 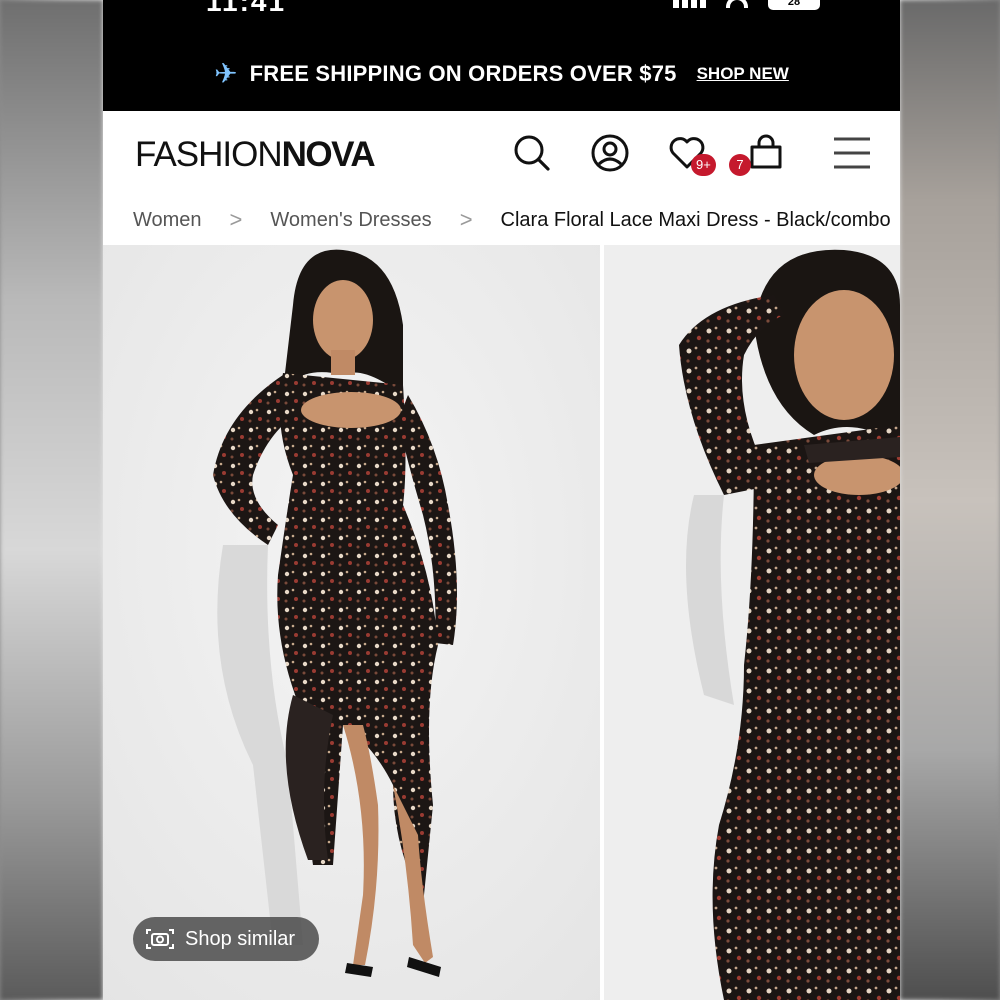 I want to click on search-icon, so click(x=532, y=153).